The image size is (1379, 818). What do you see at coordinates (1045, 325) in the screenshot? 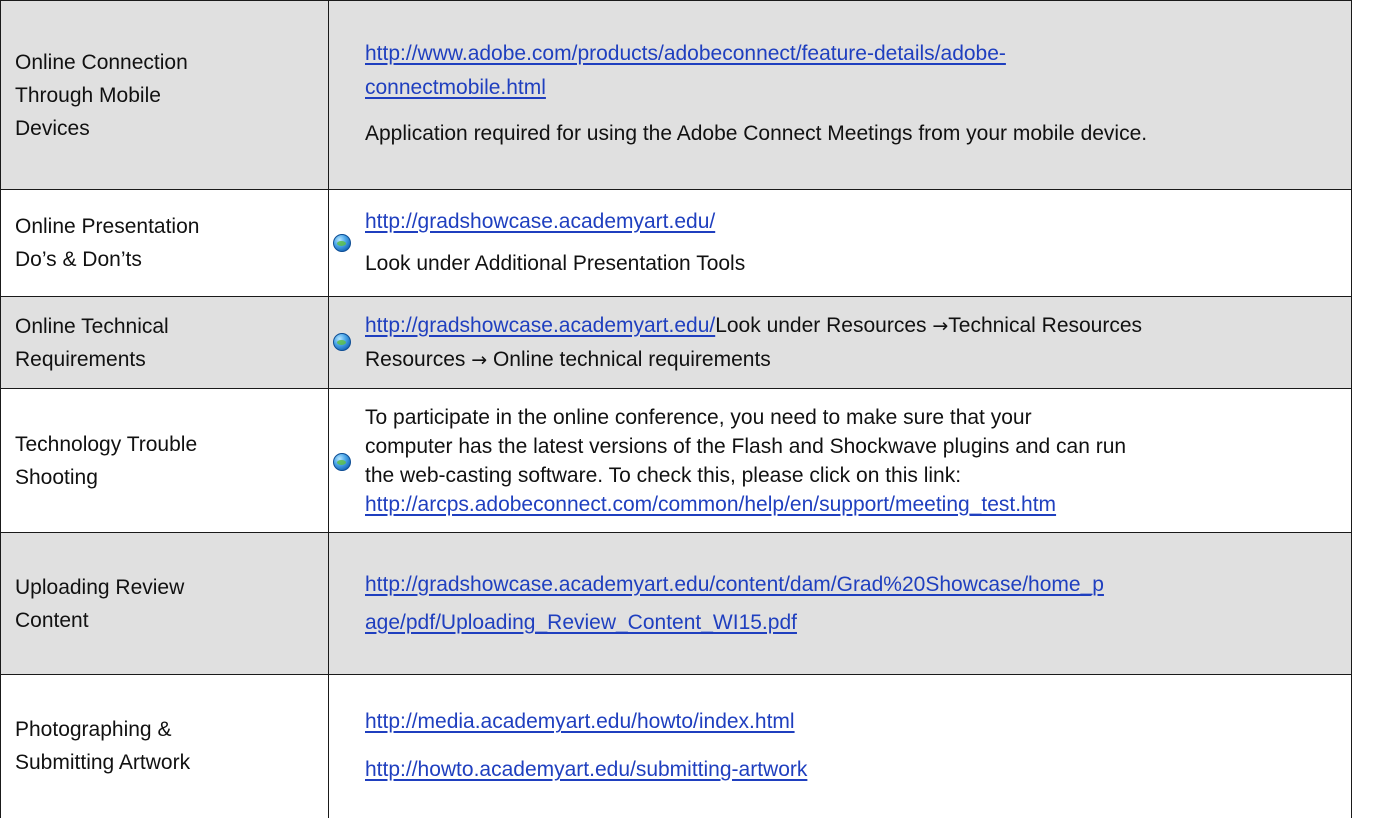
I see `note-part-2: Technical Resources` at bounding box center [1045, 325].